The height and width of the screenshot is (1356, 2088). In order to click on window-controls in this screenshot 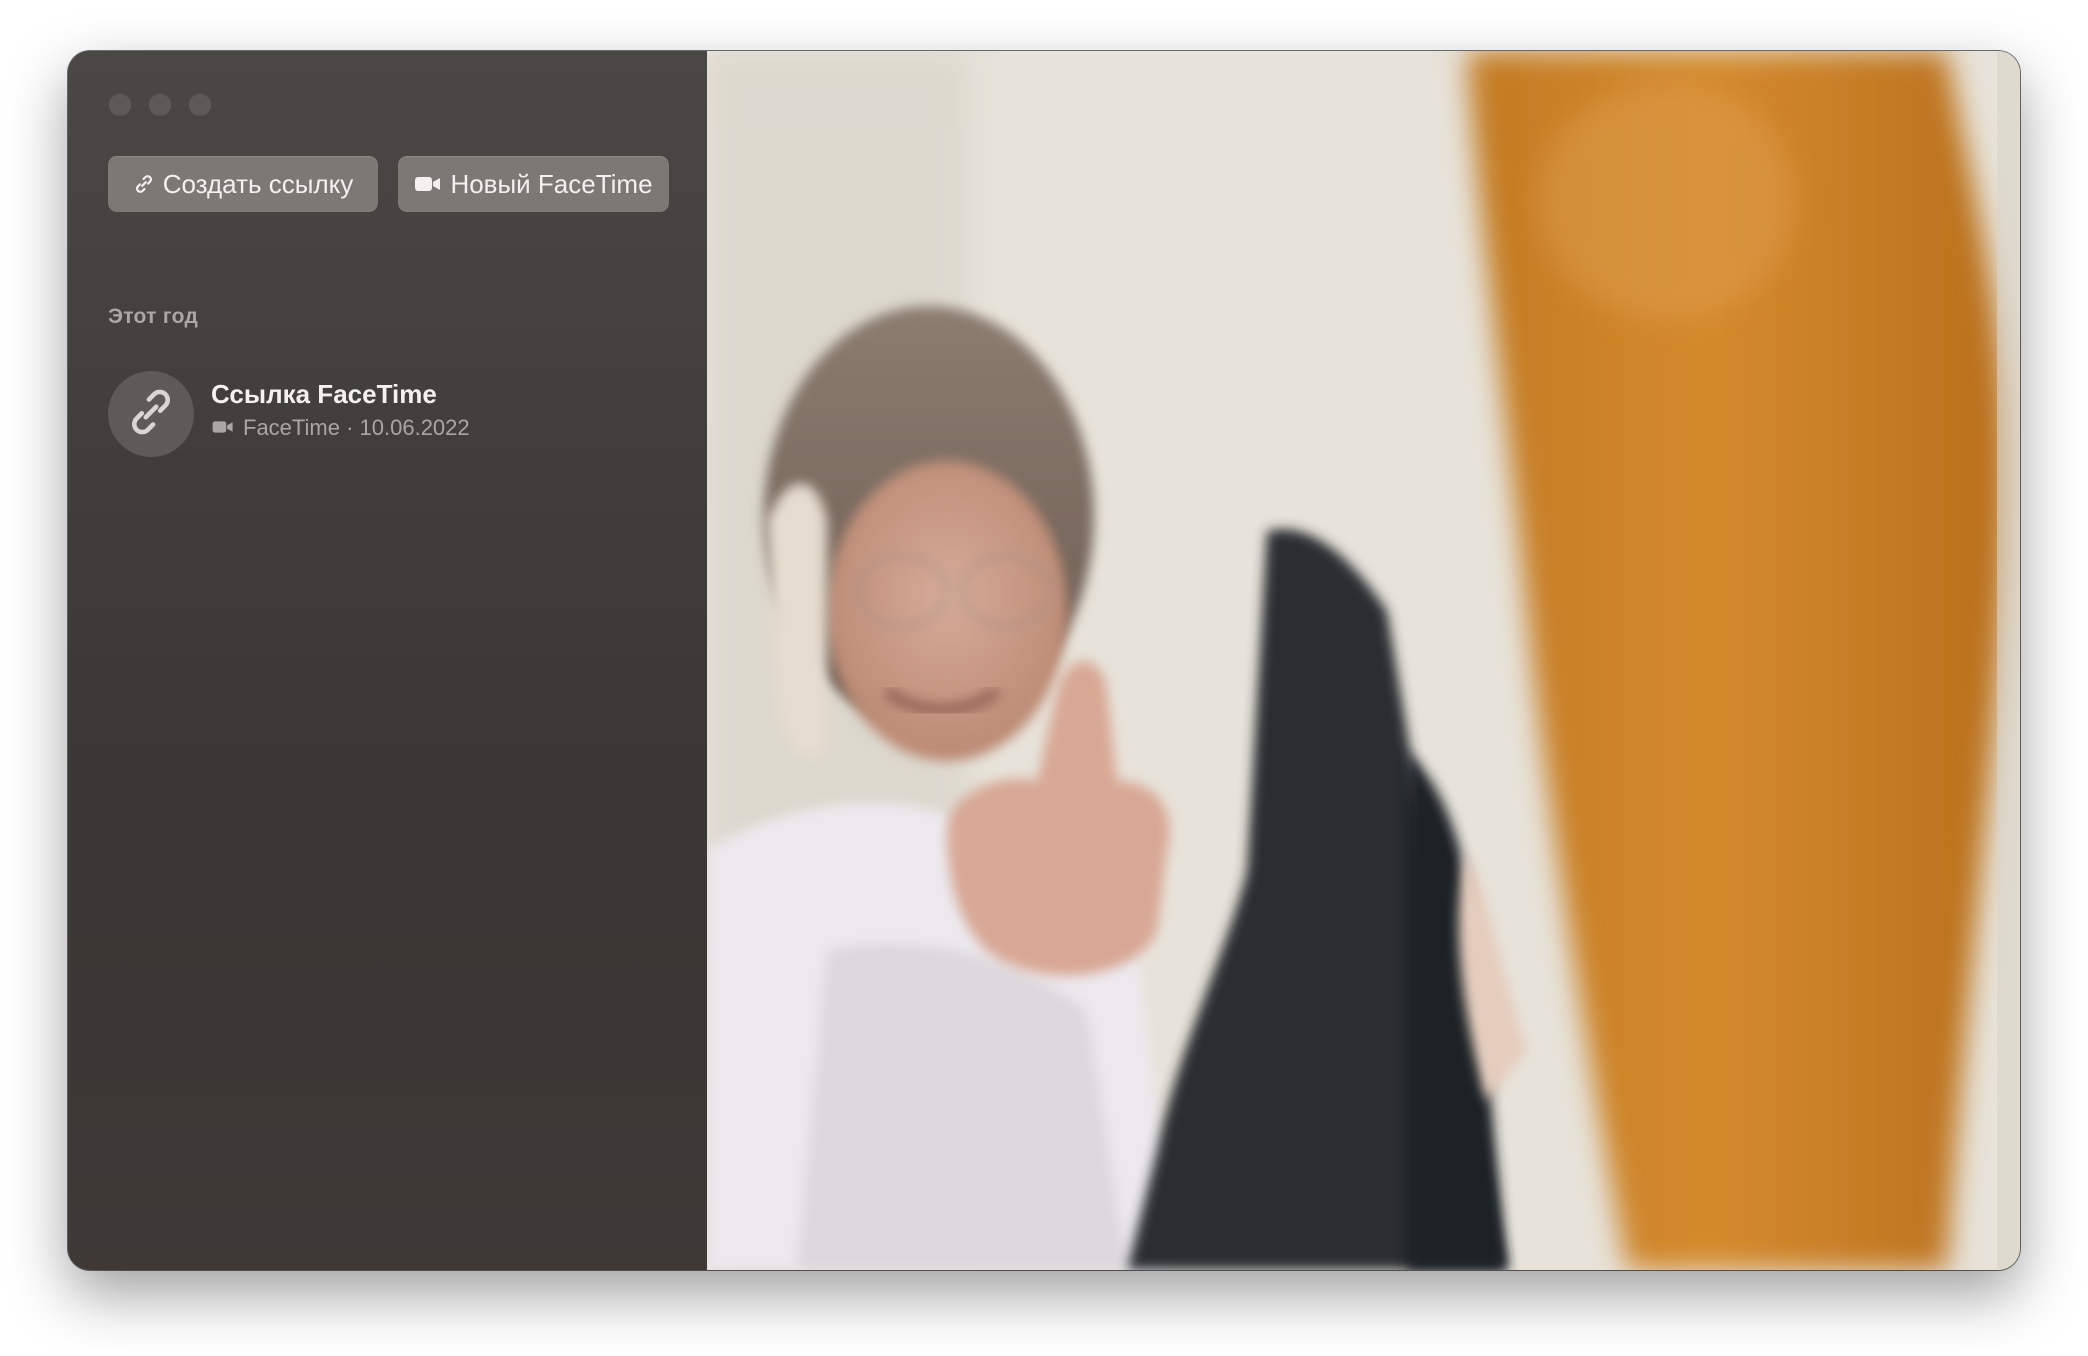, I will do `click(160, 105)`.